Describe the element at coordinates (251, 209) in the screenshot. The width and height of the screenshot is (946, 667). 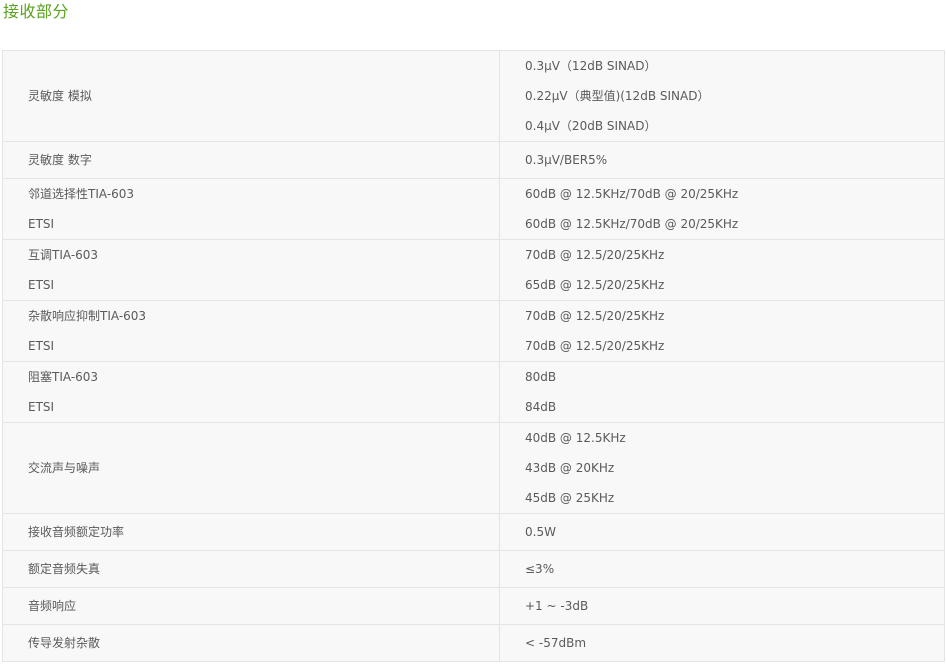
I see `spec-label: 邻道选择性TIA-603 ETSI` at that location.